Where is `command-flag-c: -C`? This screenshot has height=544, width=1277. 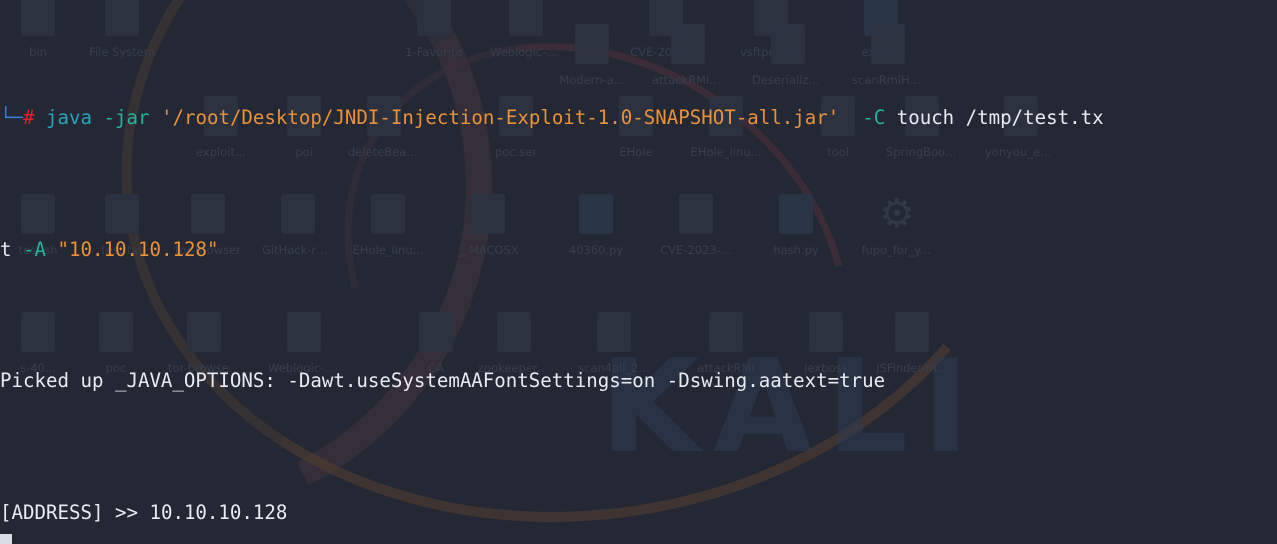
command-flag-c: -C is located at coordinates (874, 118).